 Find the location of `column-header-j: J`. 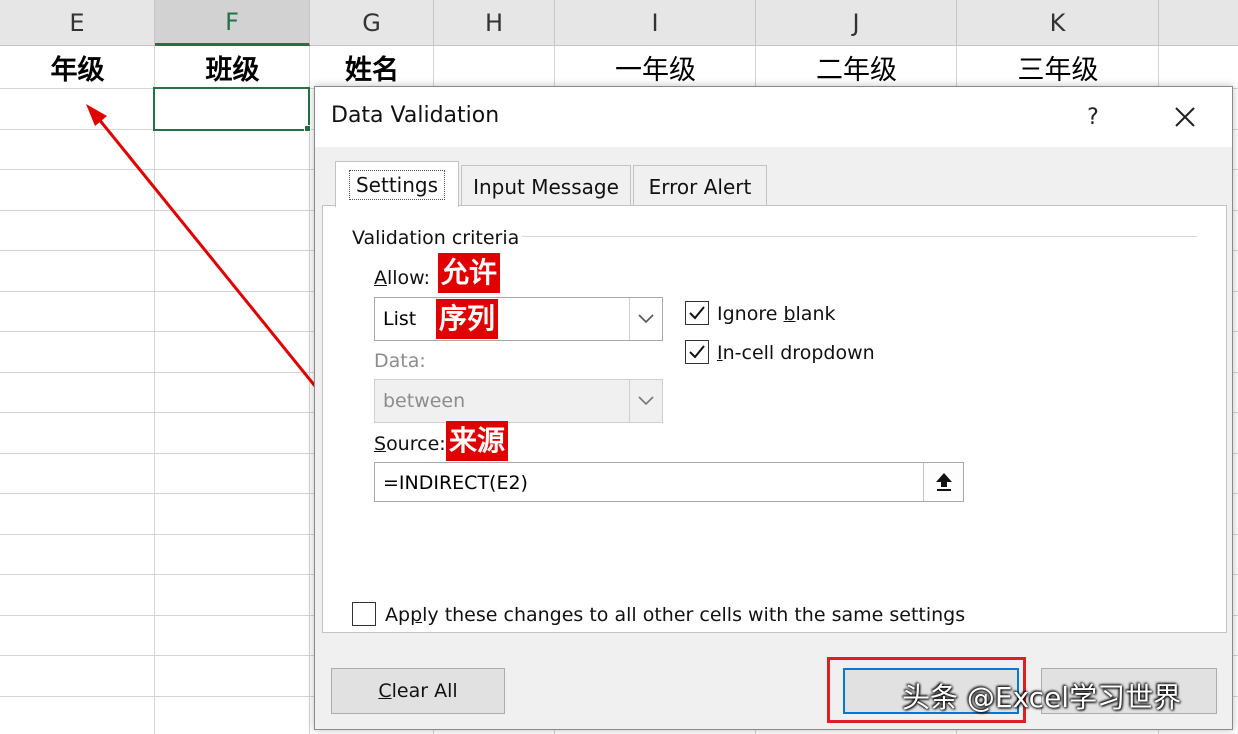

column-header-j: J is located at coordinates (856, 23).